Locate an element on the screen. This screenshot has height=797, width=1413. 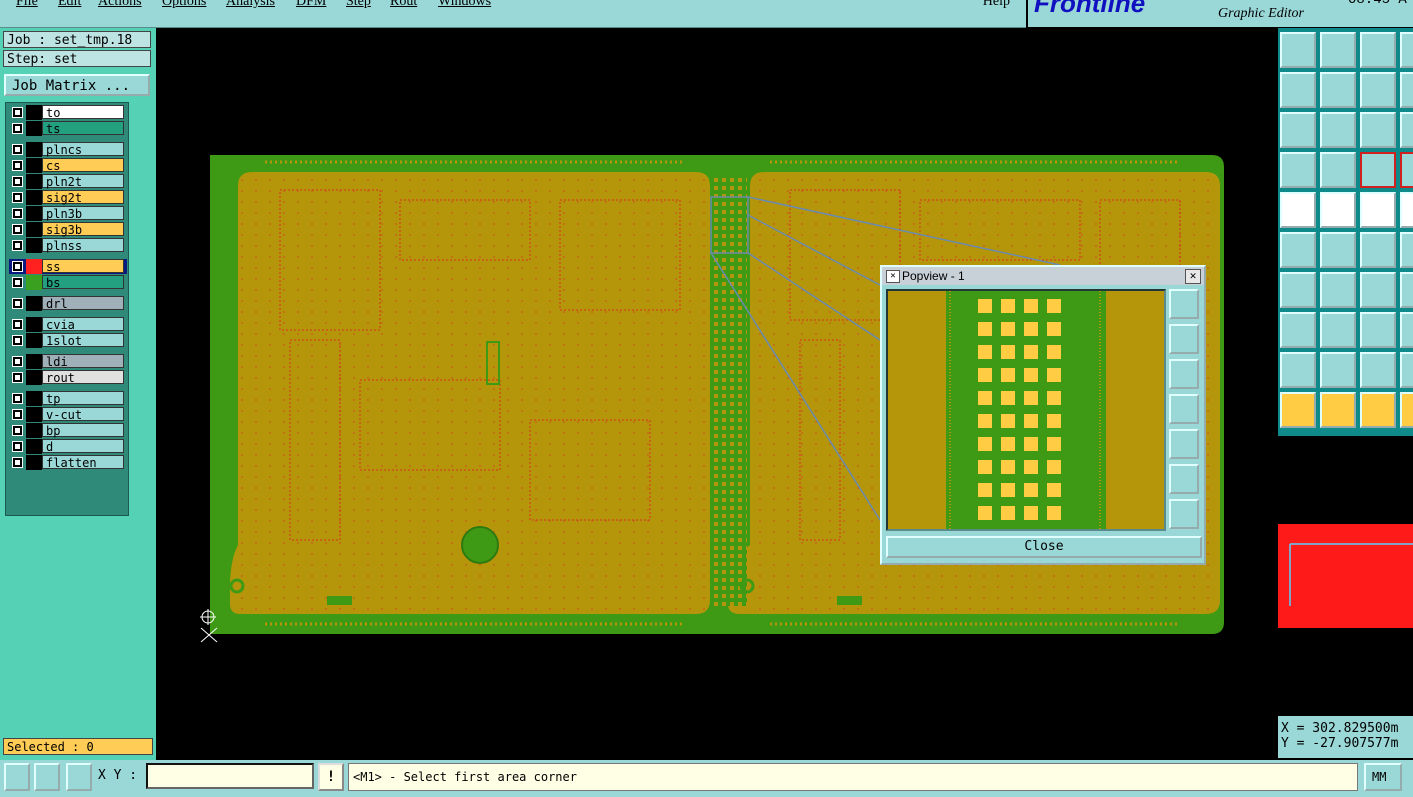
line-icon is located at coordinates (1338, 330).